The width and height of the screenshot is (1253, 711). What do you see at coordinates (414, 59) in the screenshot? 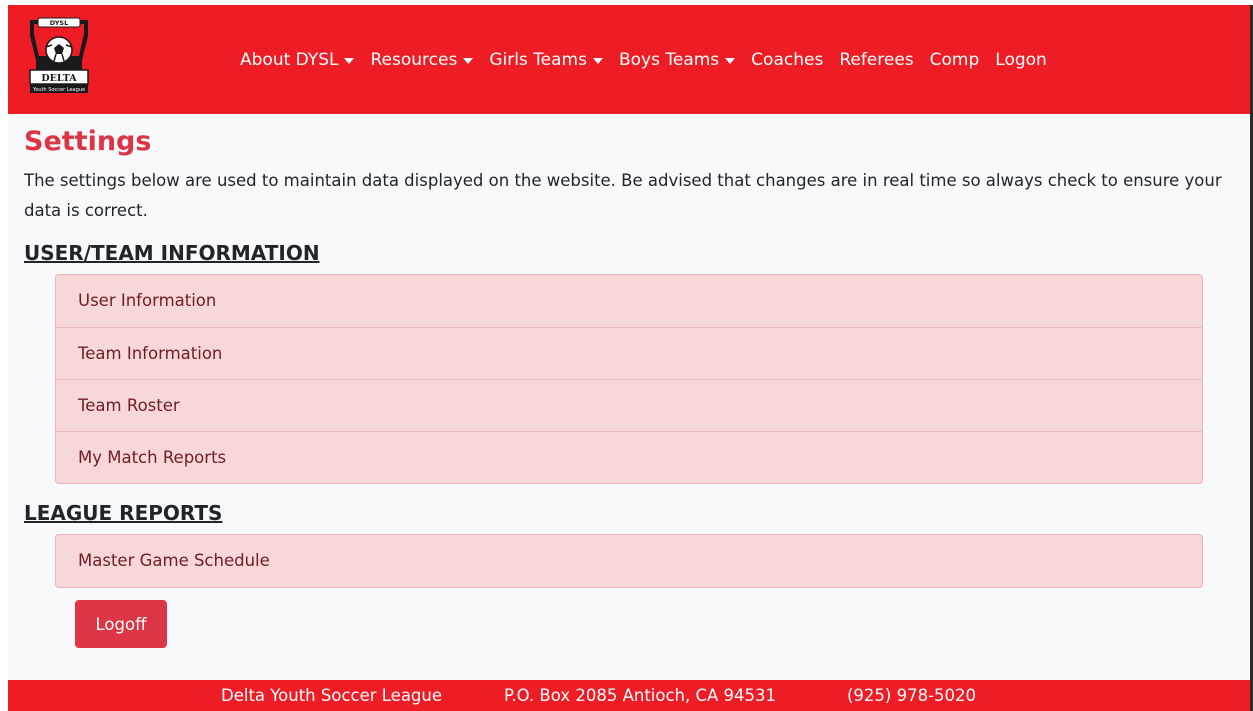
I see `nav-label: Resources` at bounding box center [414, 59].